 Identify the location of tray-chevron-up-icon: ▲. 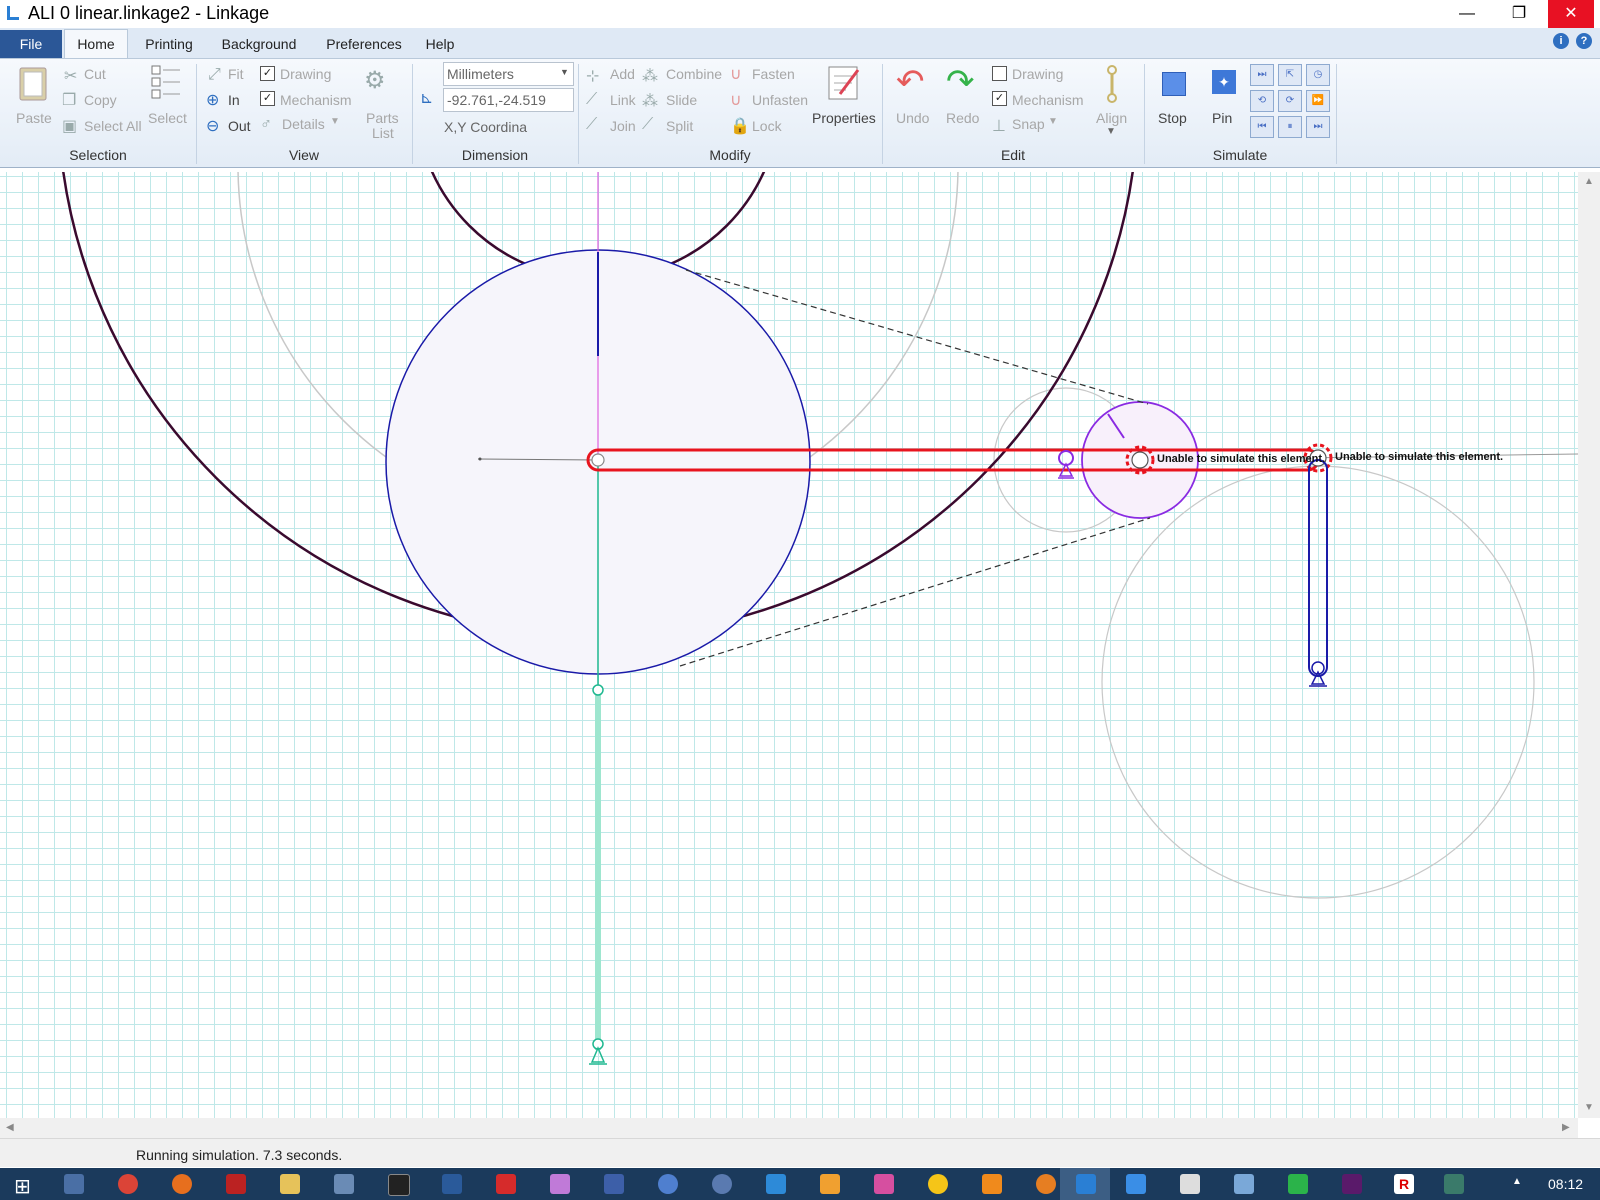
(1517, 1181).